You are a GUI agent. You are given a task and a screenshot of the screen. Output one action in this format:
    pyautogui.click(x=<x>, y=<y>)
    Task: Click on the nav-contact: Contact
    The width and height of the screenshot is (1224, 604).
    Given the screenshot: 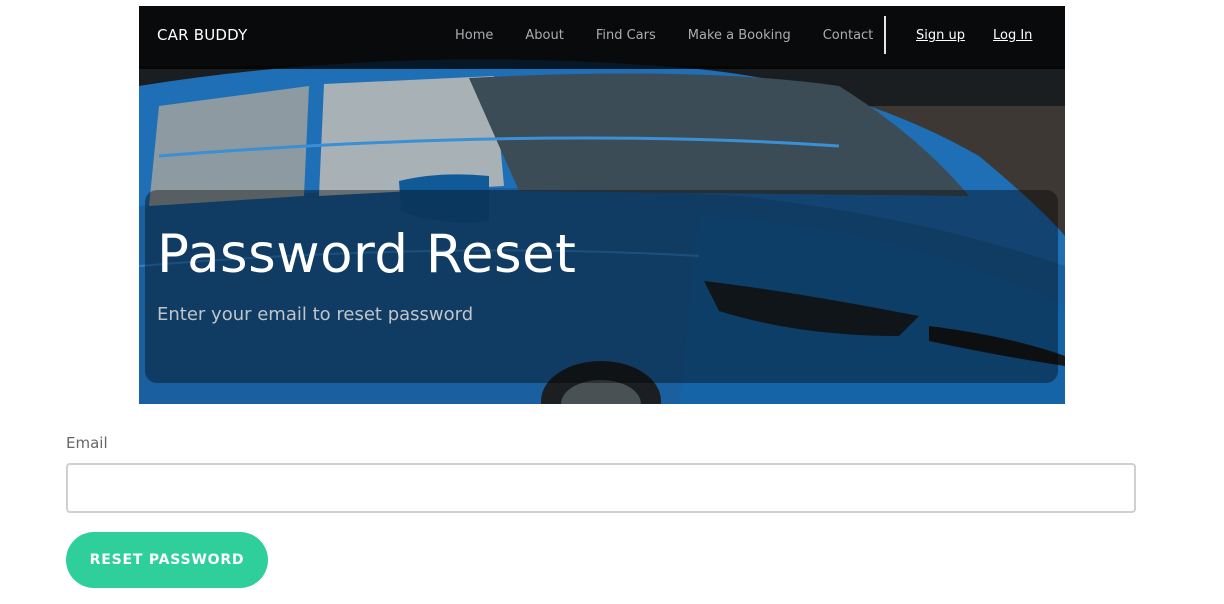 What is the action you would take?
    pyautogui.click(x=848, y=35)
    